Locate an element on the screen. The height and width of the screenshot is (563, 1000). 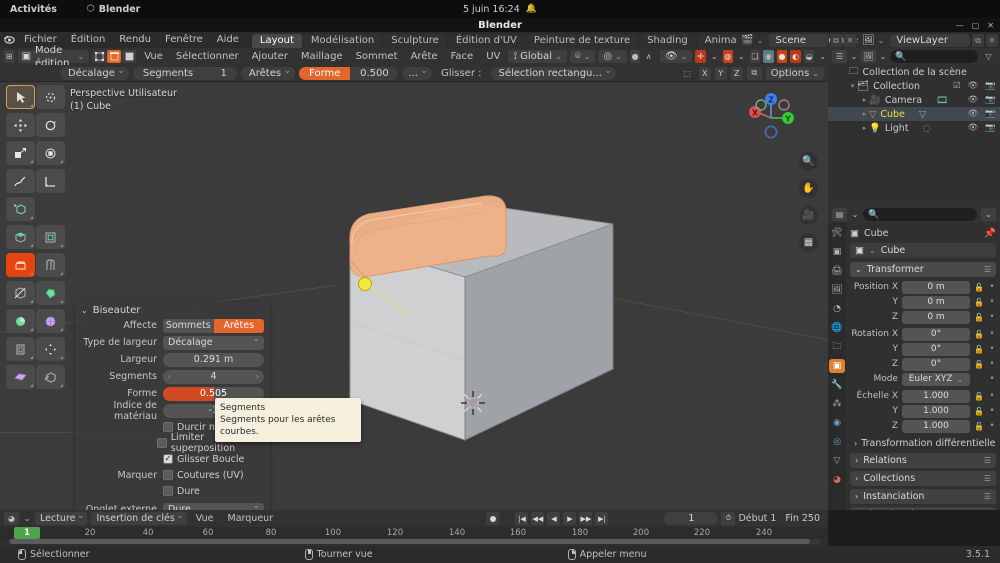
options-dropdown: Options ⌄ is located at coordinates (794, 73).